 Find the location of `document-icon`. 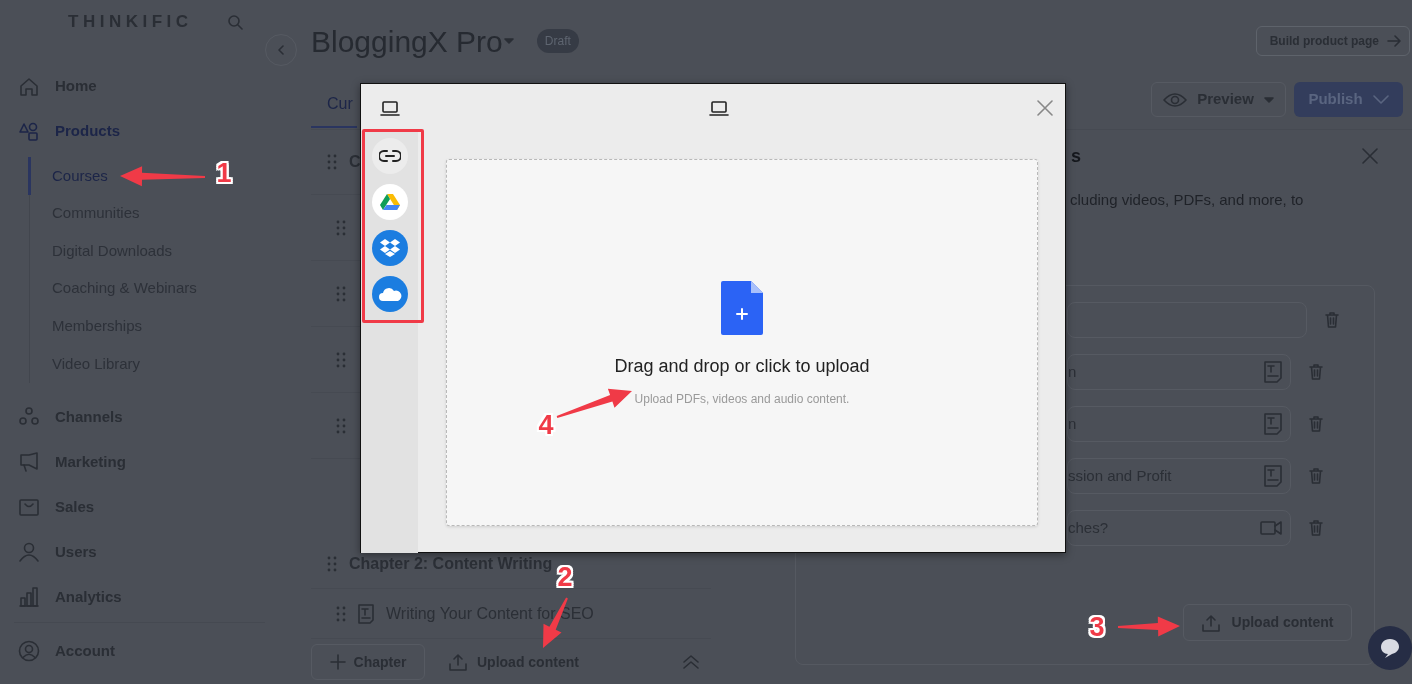

document-icon is located at coordinates (366, 613).